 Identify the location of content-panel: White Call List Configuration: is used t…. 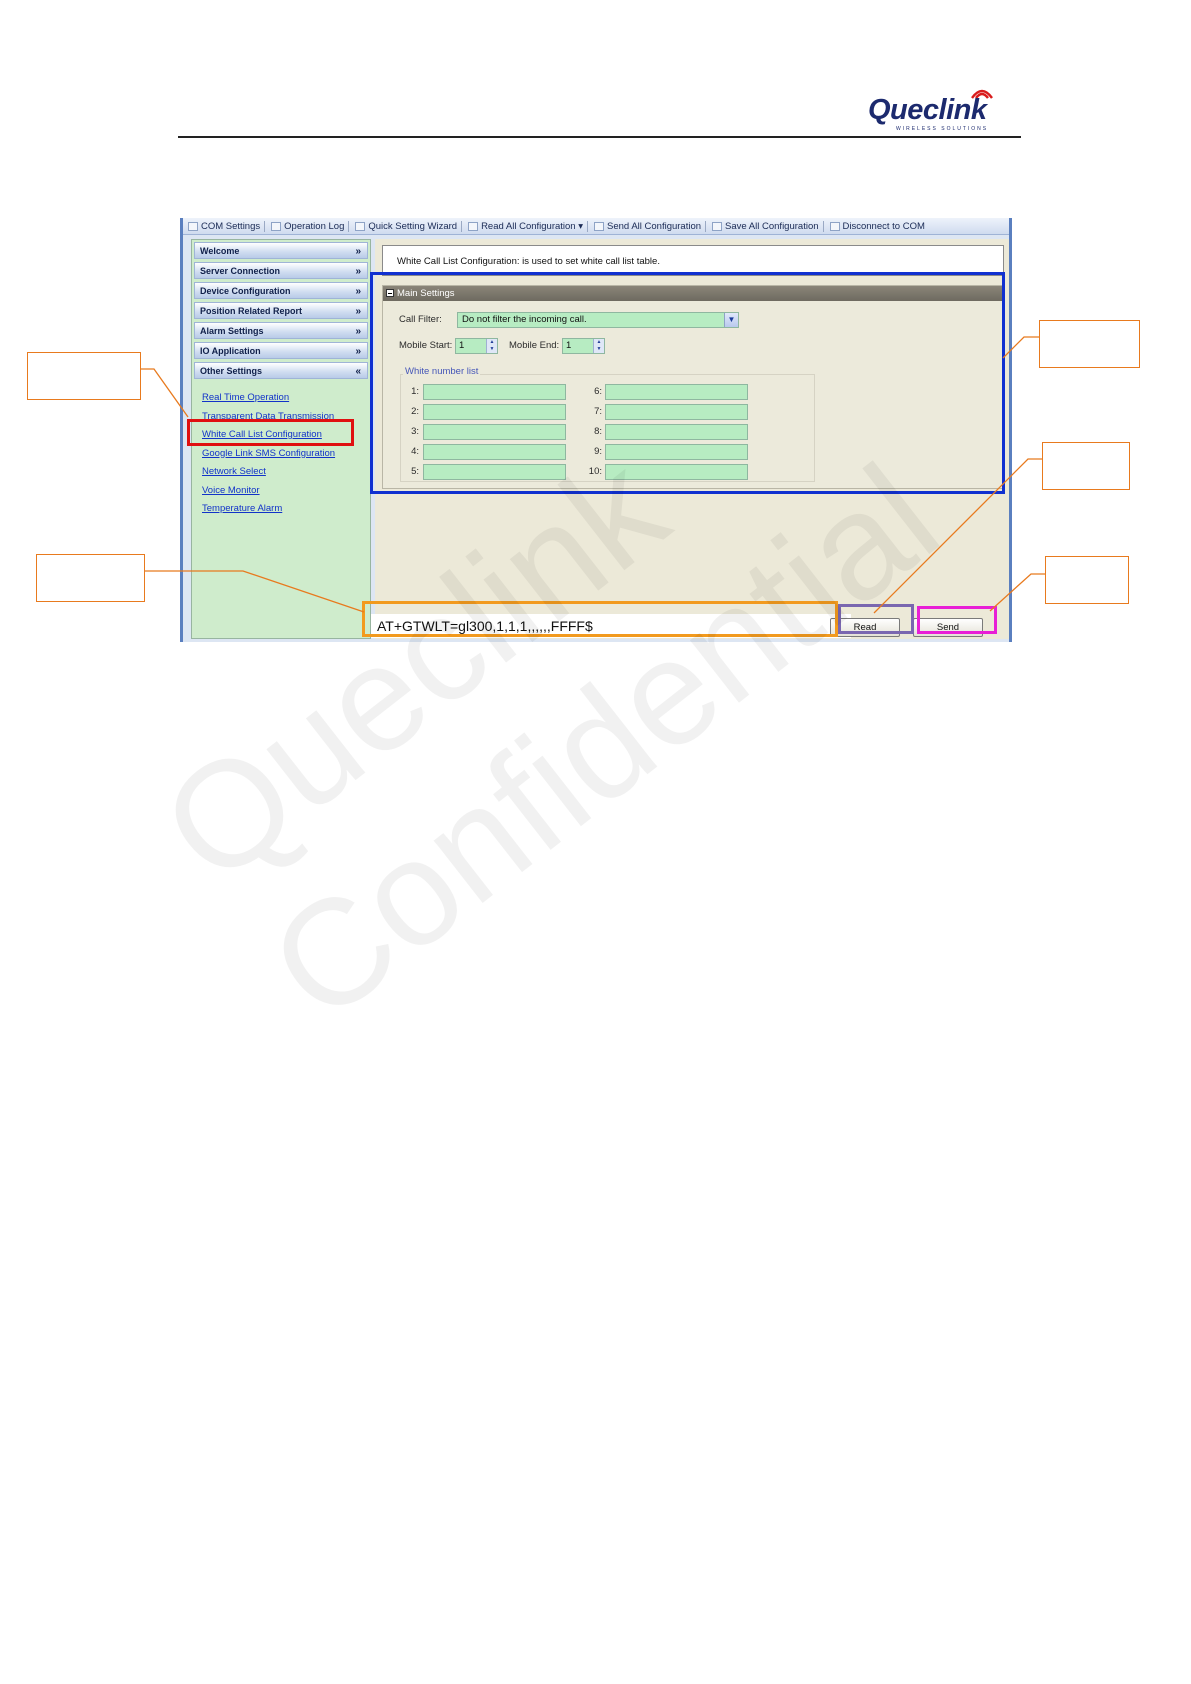
(690, 439).